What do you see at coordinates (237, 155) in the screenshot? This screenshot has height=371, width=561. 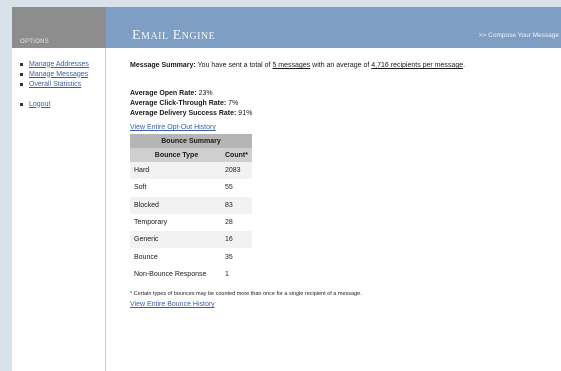 I see `count-header: Count*` at bounding box center [237, 155].